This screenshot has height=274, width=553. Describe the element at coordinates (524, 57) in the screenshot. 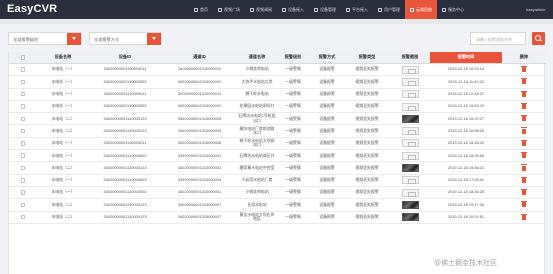

I see `column-header: 删除` at that location.